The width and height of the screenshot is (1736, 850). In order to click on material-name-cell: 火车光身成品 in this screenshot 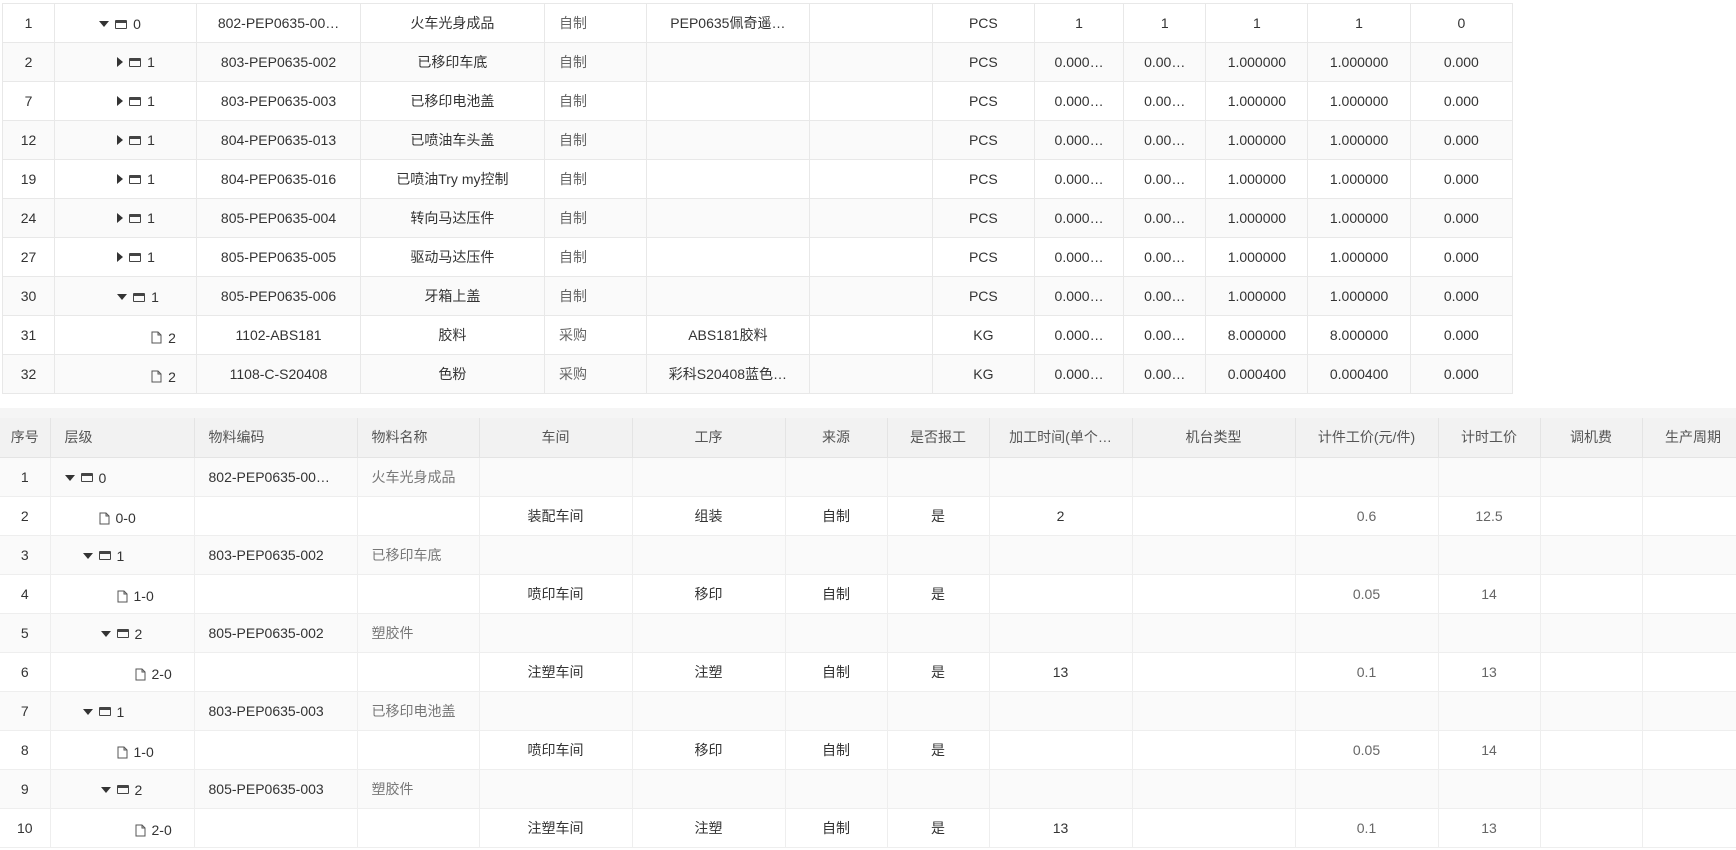, I will do `click(452, 23)`.